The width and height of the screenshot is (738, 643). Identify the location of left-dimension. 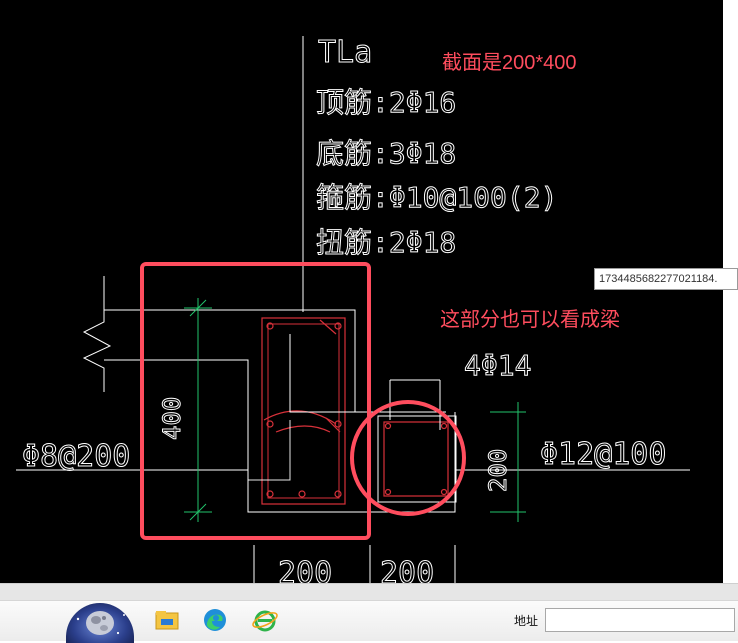
(198, 410).